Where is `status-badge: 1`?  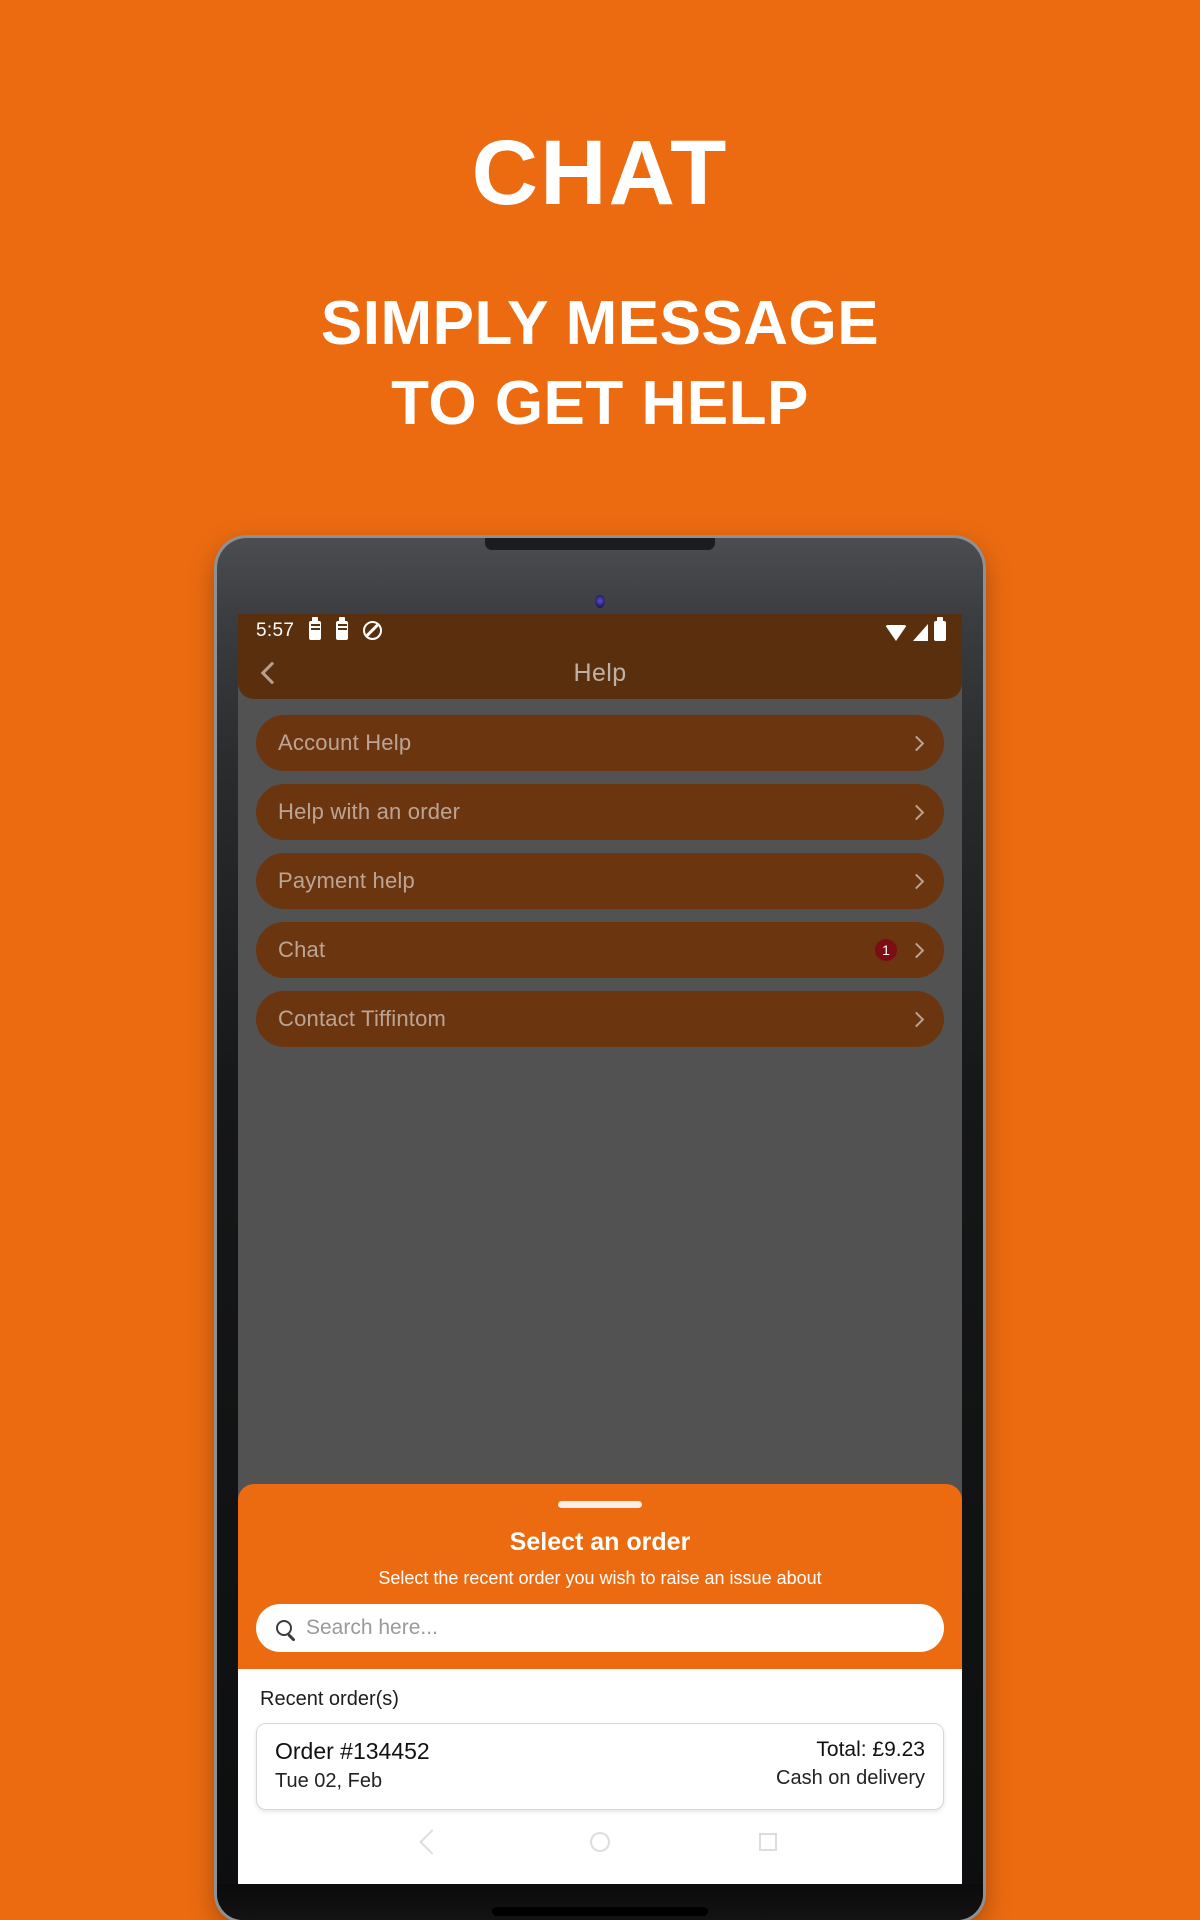 status-badge: 1 is located at coordinates (886, 950).